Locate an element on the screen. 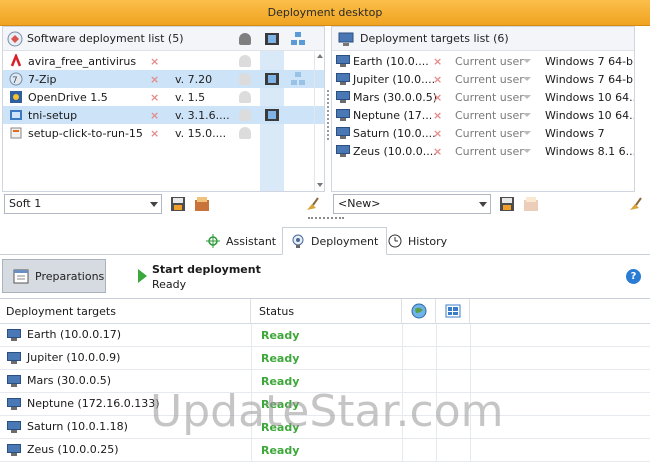 The image size is (650, 463). horizontal-splitter is located at coordinates (326, 219).